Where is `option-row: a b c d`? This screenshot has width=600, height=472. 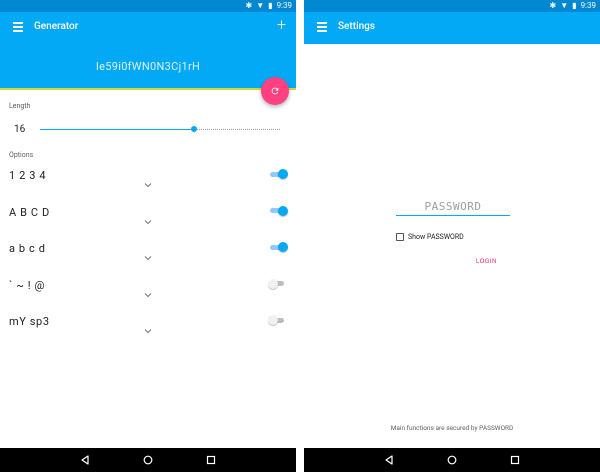 option-row: a b c d is located at coordinates (148, 260).